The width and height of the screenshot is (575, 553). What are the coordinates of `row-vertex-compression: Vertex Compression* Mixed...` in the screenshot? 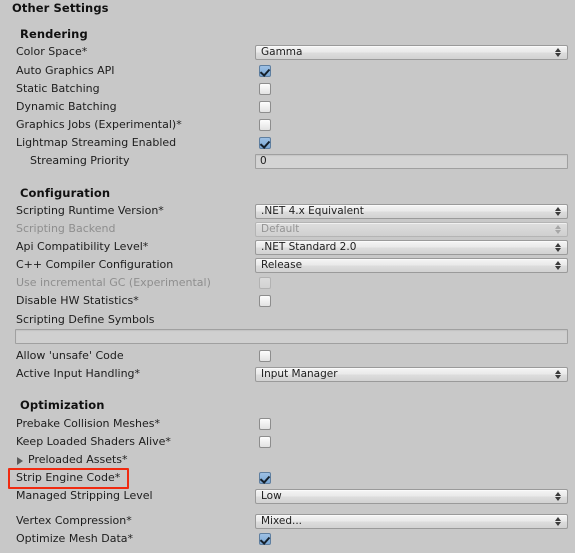 It's located at (287, 521).